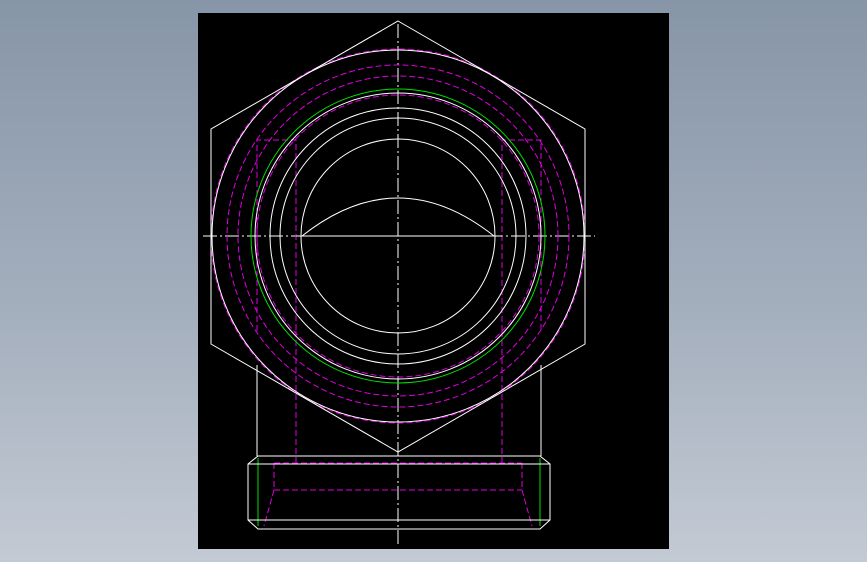 This screenshot has width=867, height=562. I want to click on hidden-spigot-right-taper, so click(527, 495).